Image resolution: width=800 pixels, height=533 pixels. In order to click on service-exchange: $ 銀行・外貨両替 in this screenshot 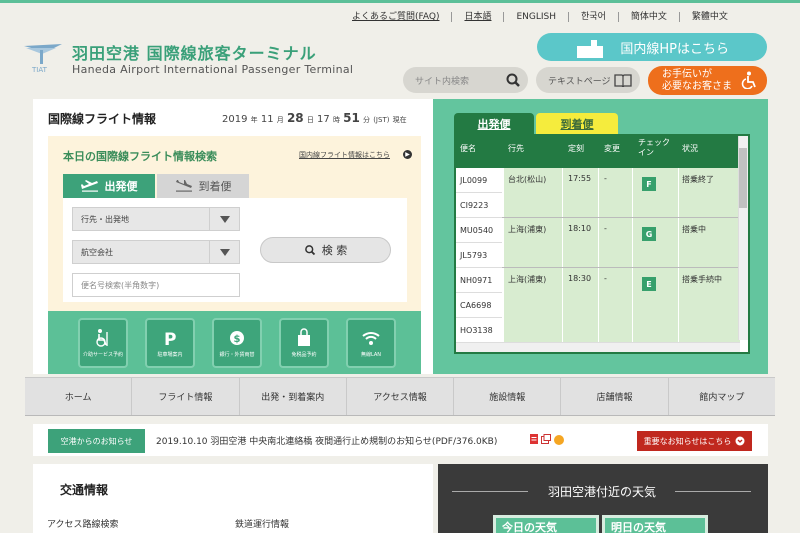, I will do `click(237, 343)`.